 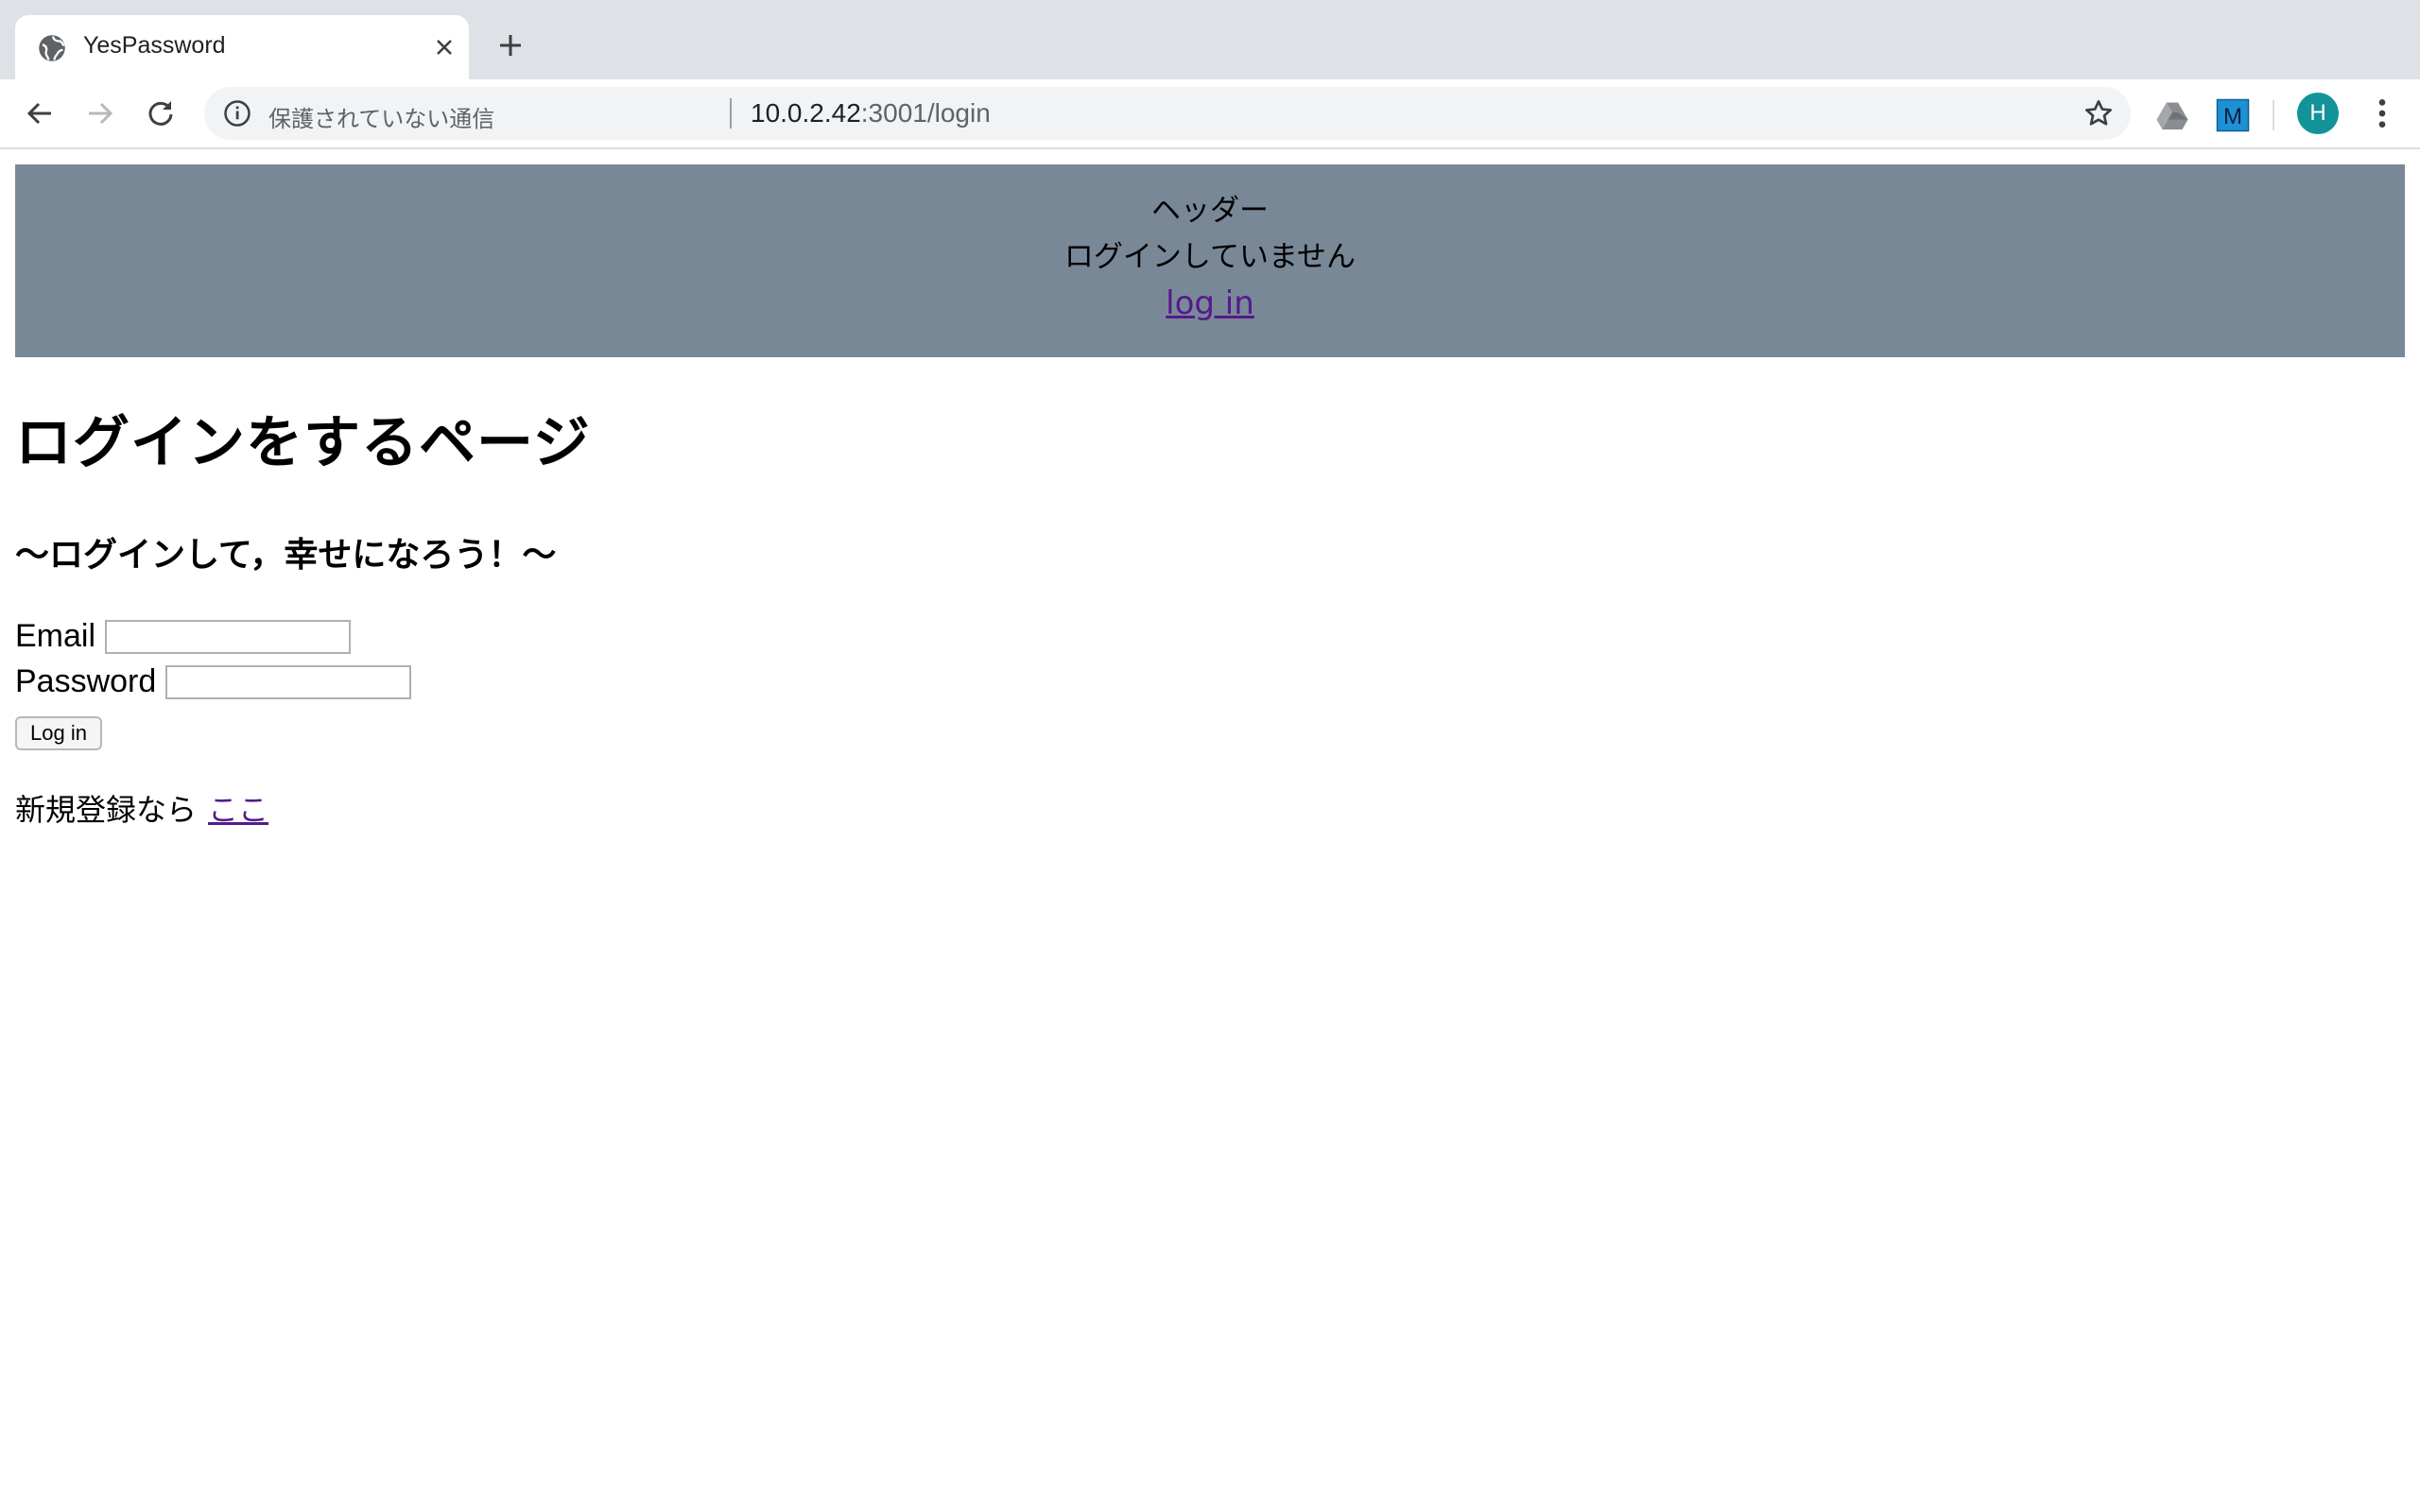 What do you see at coordinates (154, 45) in the screenshot?
I see `tab-title: YesPassword` at bounding box center [154, 45].